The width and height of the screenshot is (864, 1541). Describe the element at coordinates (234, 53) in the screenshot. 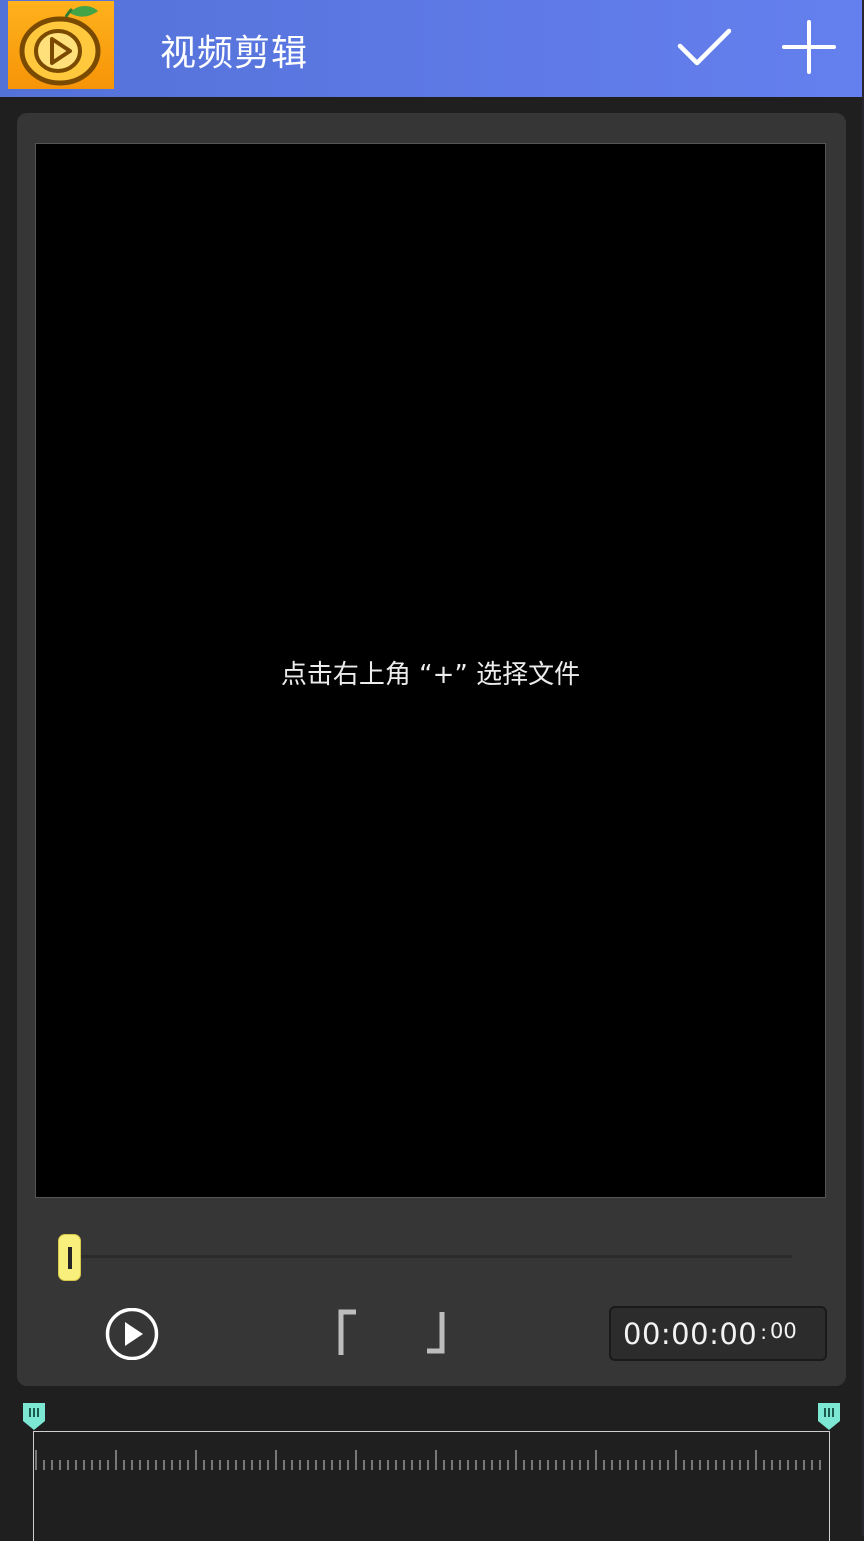

I see `page-title: 视频剪辑` at that location.